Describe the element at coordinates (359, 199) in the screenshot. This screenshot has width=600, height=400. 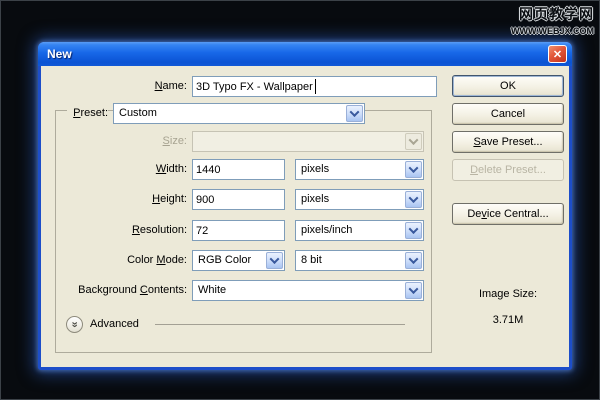
I see `height-unit-select: pixels` at that location.